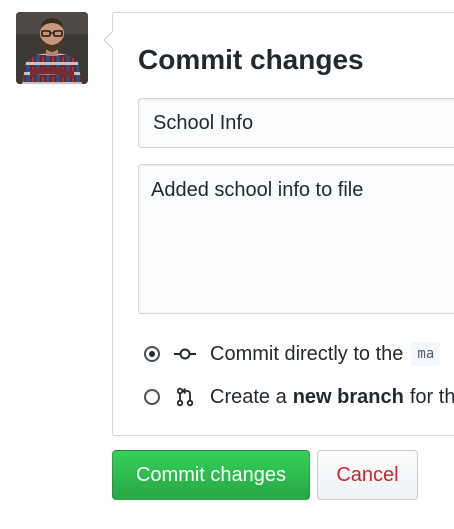  Describe the element at coordinates (251, 59) in the screenshot. I see `commit-title: Commit changes` at that location.